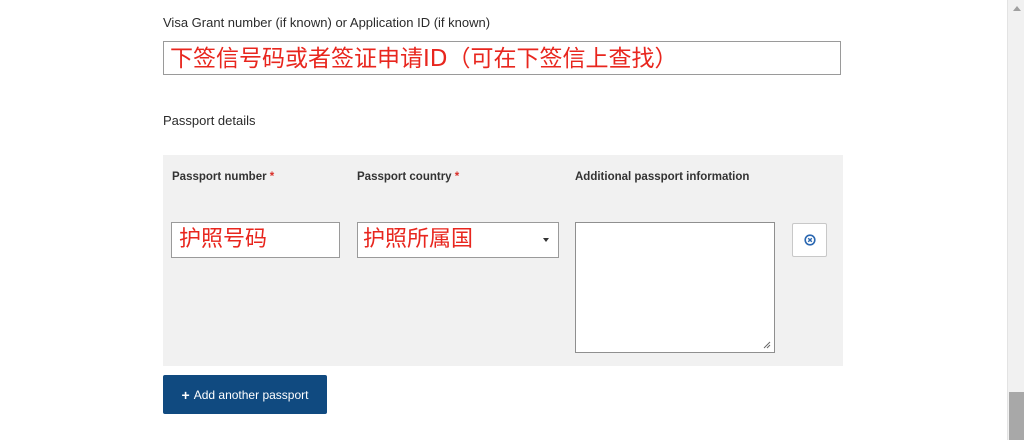  What do you see at coordinates (255, 240) in the screenshot?
I see `passport-number-input: 护照号码` at bounding box center [255, 240].